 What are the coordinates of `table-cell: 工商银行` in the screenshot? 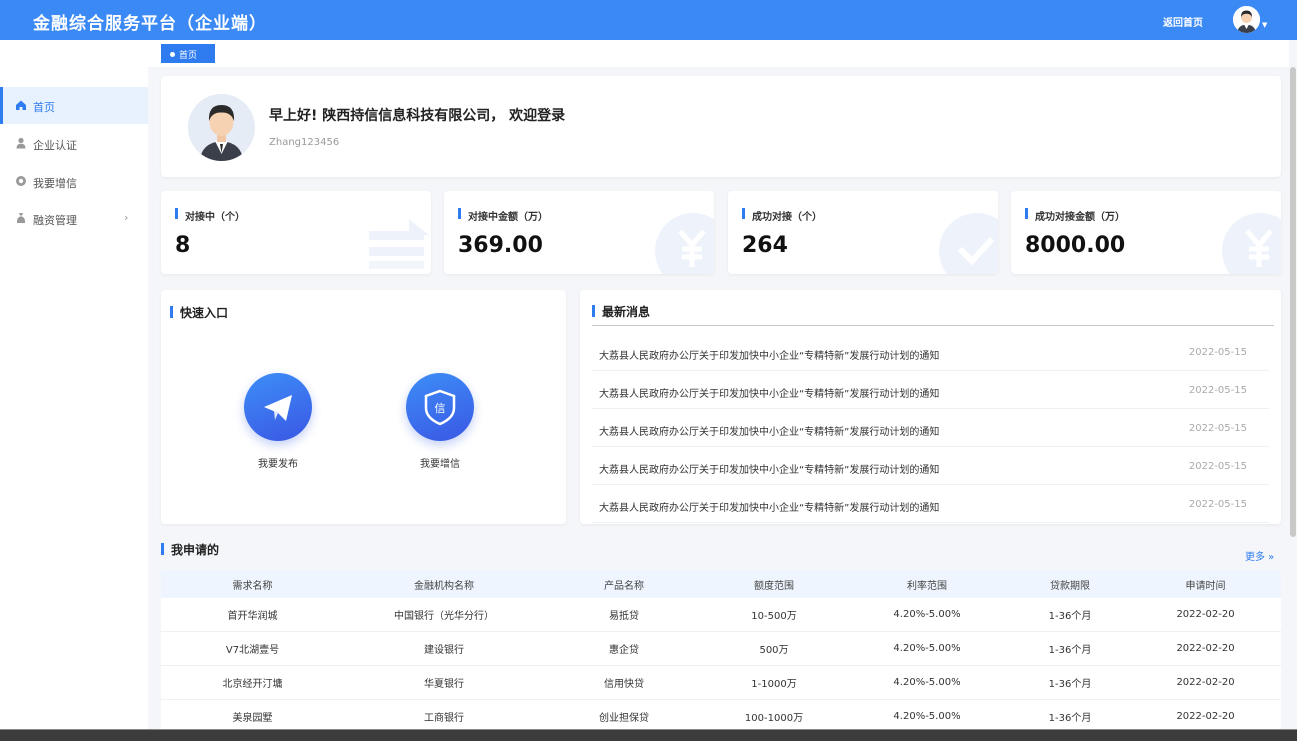 It's located at (444, 718).